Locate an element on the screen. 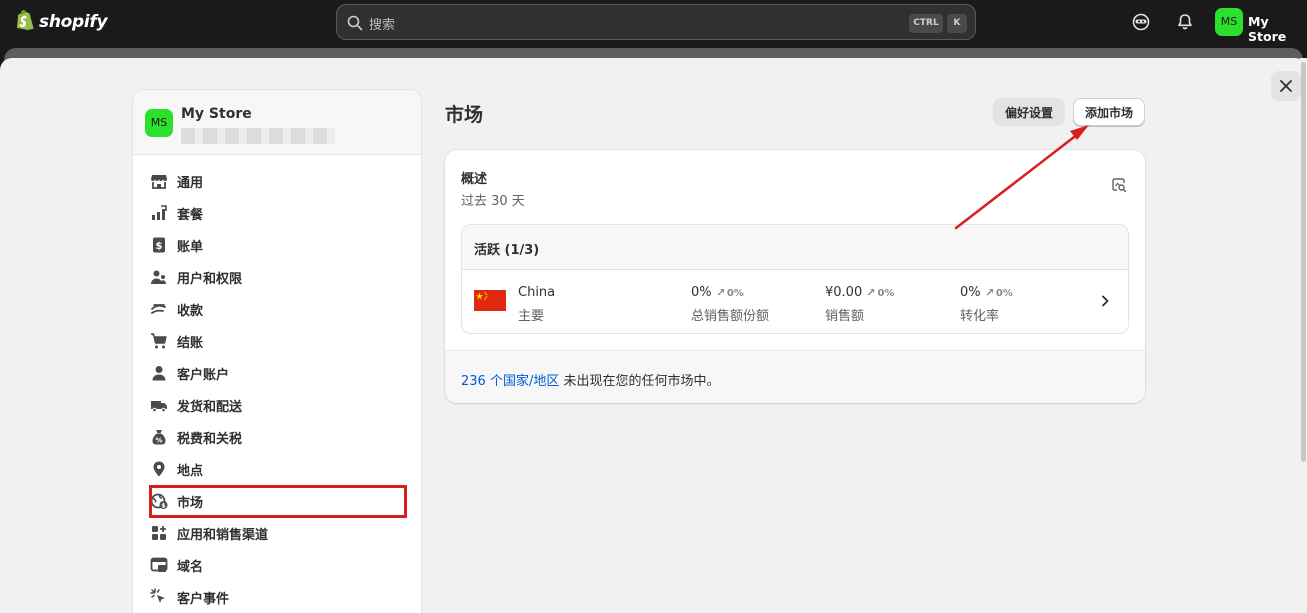  unassigned-regions-text: 未出现在您的任何市场中。 is located at coordinates (639, 381).